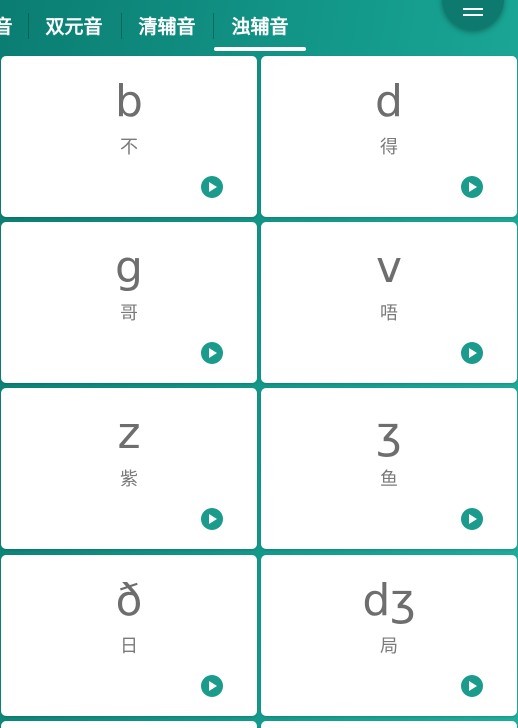  I want to click on phoneme-card: z 紫, so click(129, 468).